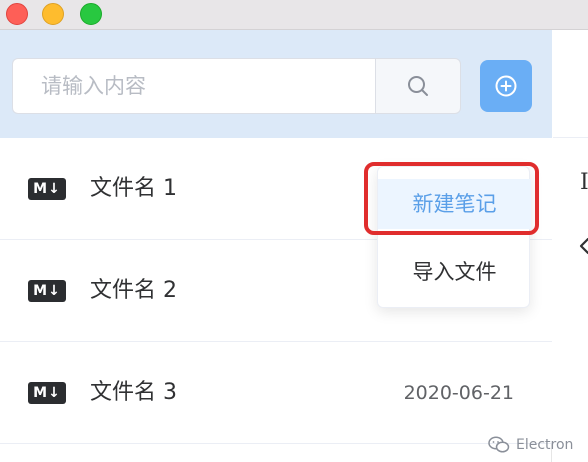  Describe the element at coordinates (133, 188) in the screenshot. I see `file-name: 文件名 1` at that location.